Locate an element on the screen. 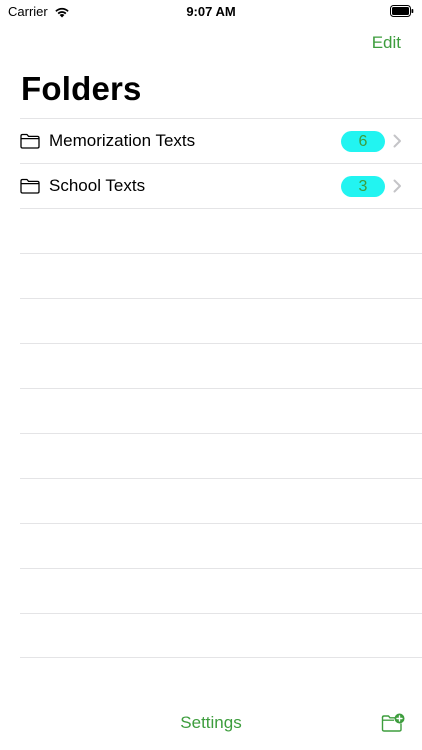  folder-plus-icon is located at coordinates (393, 723).